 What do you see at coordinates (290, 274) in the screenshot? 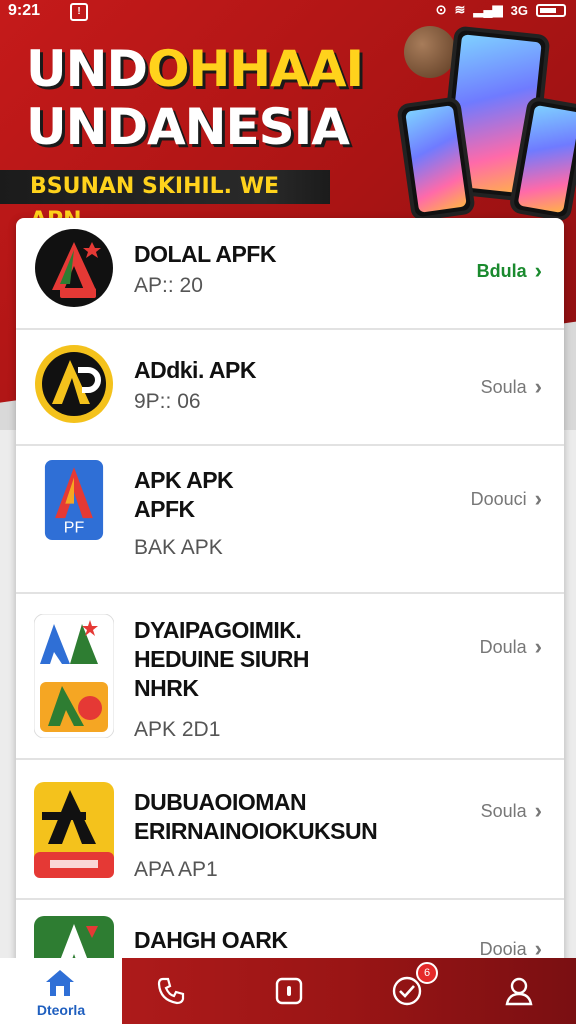
I see `list-item: DOLAL APFK AP:: 20 Bdula ›` at bounding box center [290, 274].